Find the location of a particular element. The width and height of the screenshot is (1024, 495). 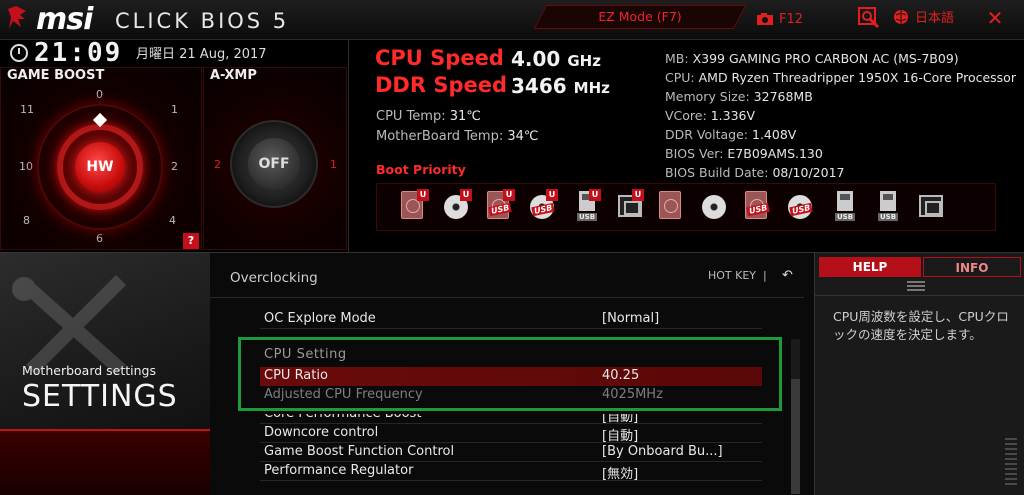

vcore: VCore: 1.336V is located at coordinates (710, 115).